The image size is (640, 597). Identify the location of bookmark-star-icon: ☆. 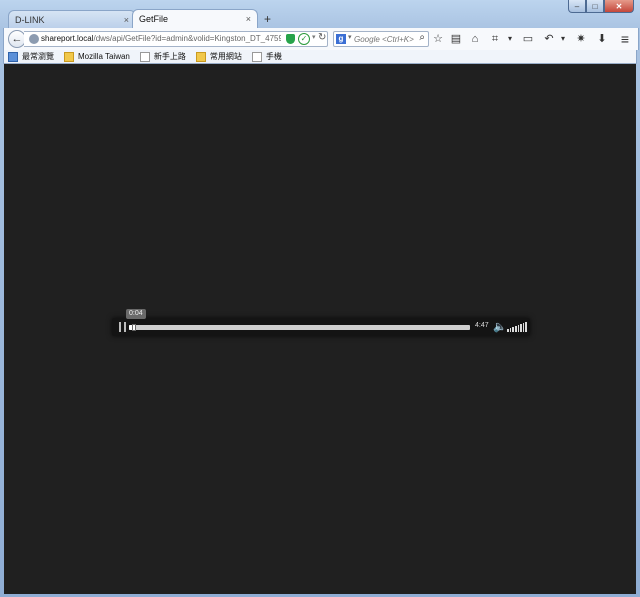
(438, 39).